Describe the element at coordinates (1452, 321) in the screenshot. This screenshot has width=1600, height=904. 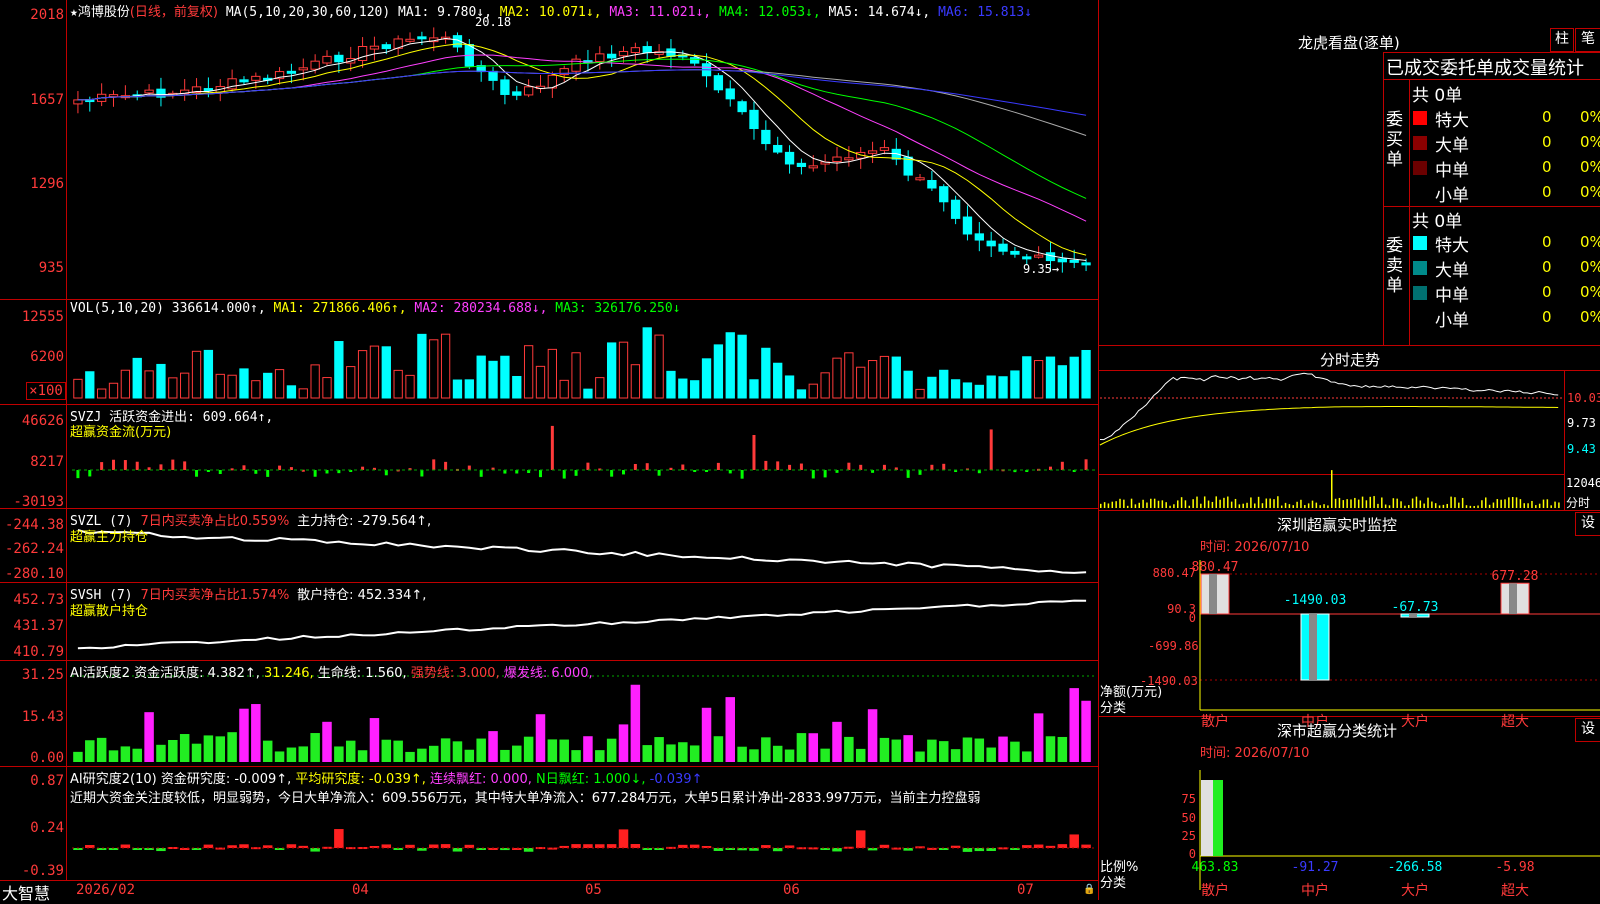
I see `sell-row-3-name: 小单` at that location.